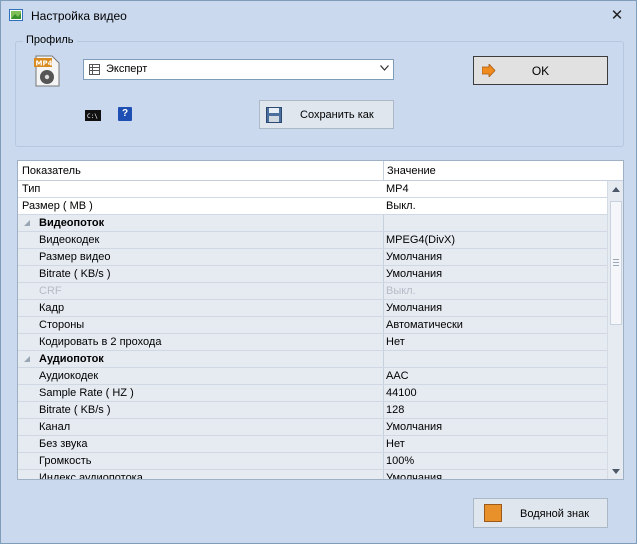 This screenshot has width=637, height=544. Describe the element at coordinates (55, 427) in the screenshot. I see `property-name: Канал` at that location.